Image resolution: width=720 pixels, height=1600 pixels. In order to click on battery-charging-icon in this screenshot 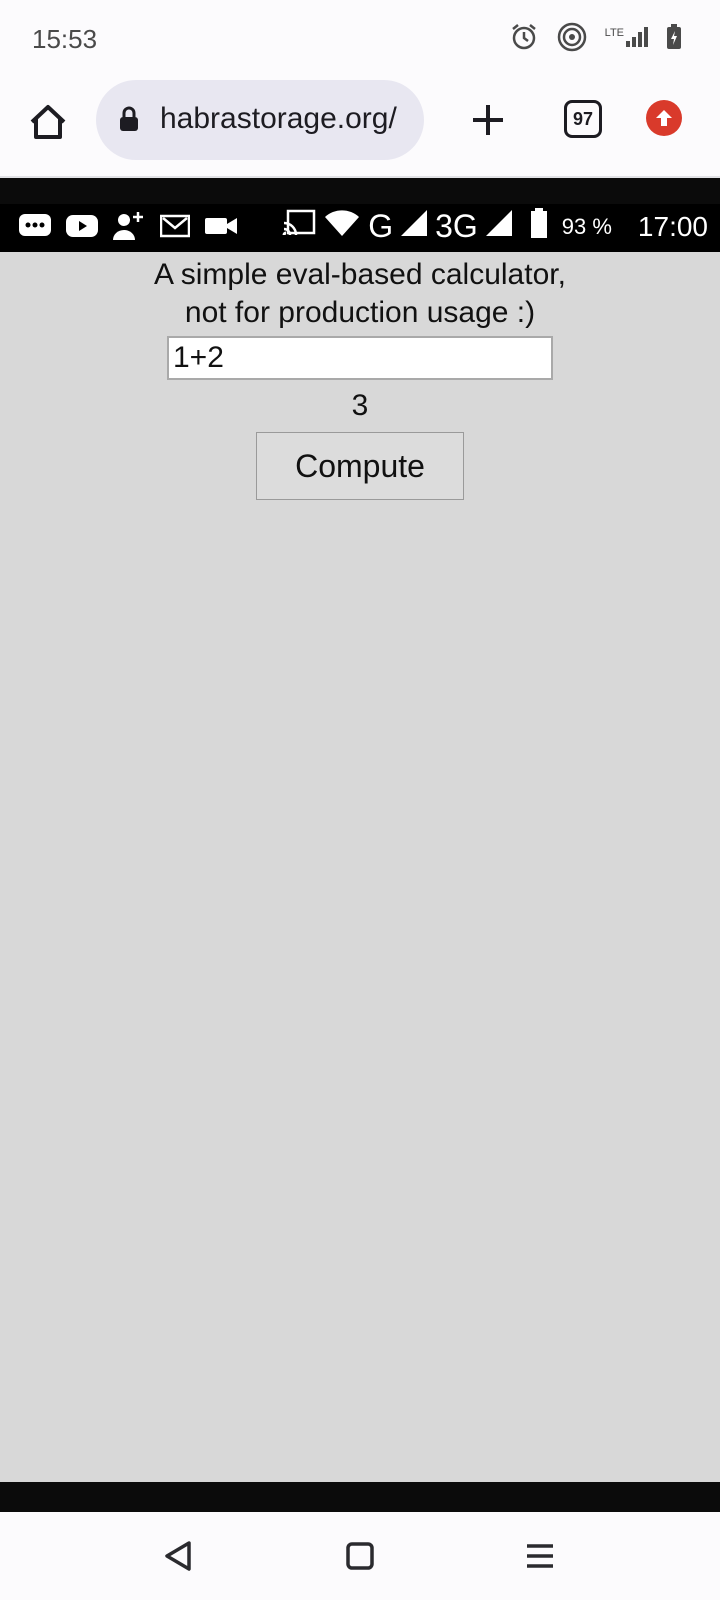, I will do `click(674, 37)`.